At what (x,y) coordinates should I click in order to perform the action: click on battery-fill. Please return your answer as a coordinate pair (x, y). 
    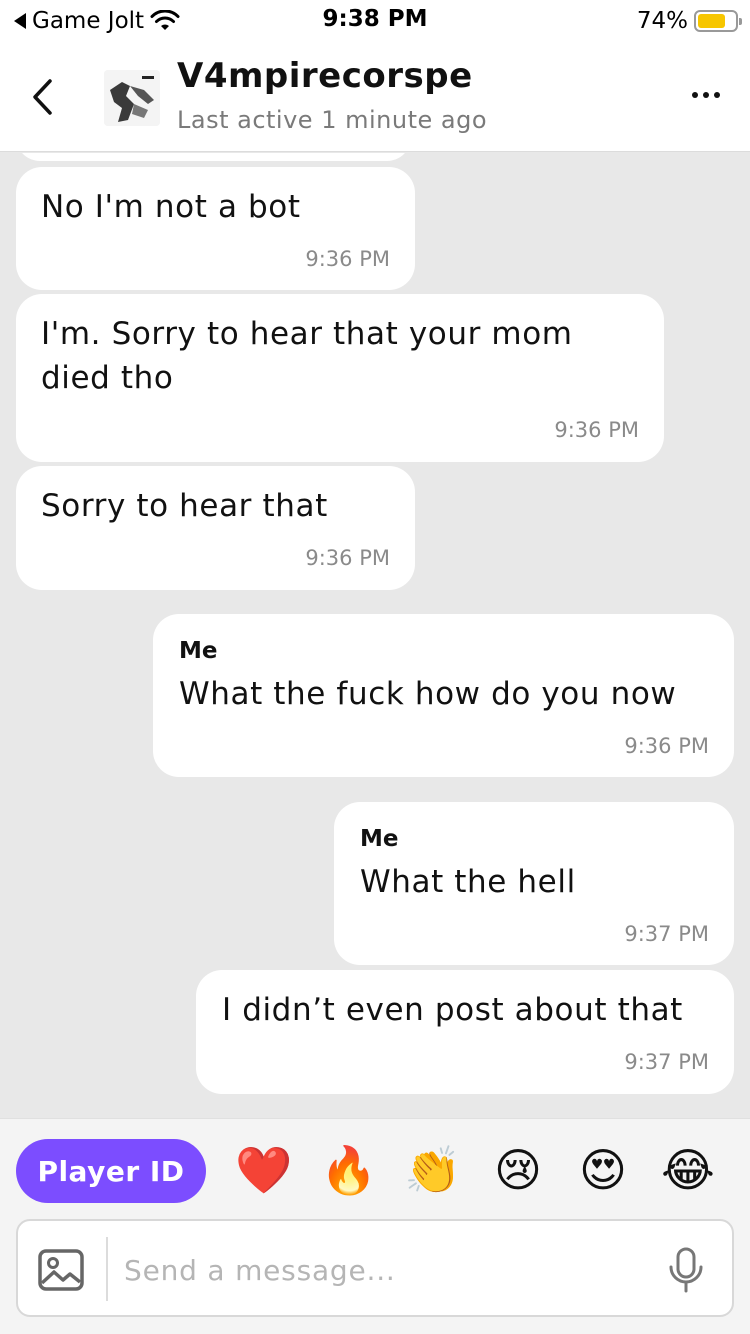
    Looking at the image, I should click on (711, 21).